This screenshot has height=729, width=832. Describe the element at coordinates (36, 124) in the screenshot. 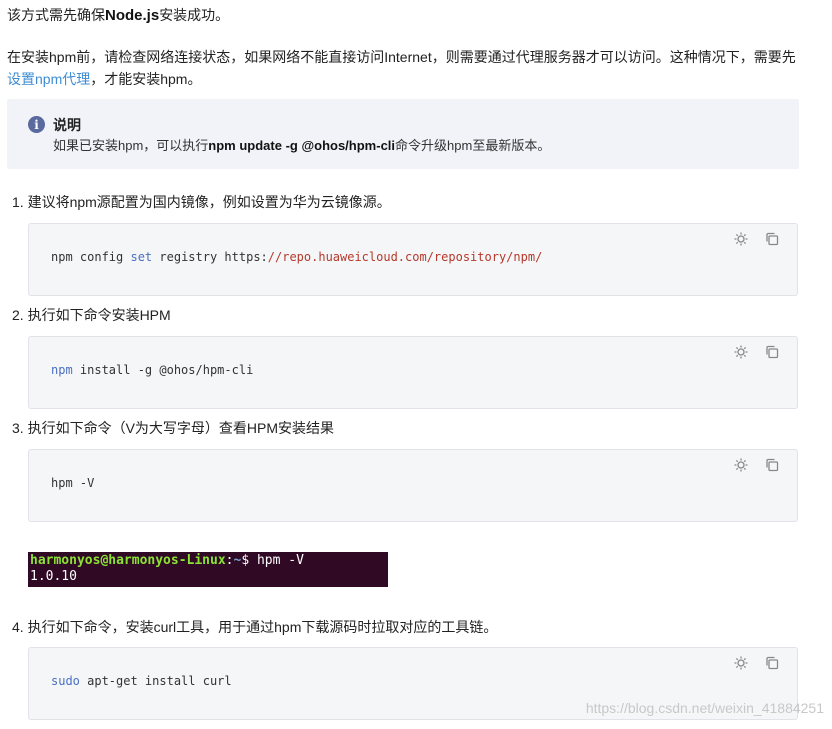

I see `info-icon: i` at that location.